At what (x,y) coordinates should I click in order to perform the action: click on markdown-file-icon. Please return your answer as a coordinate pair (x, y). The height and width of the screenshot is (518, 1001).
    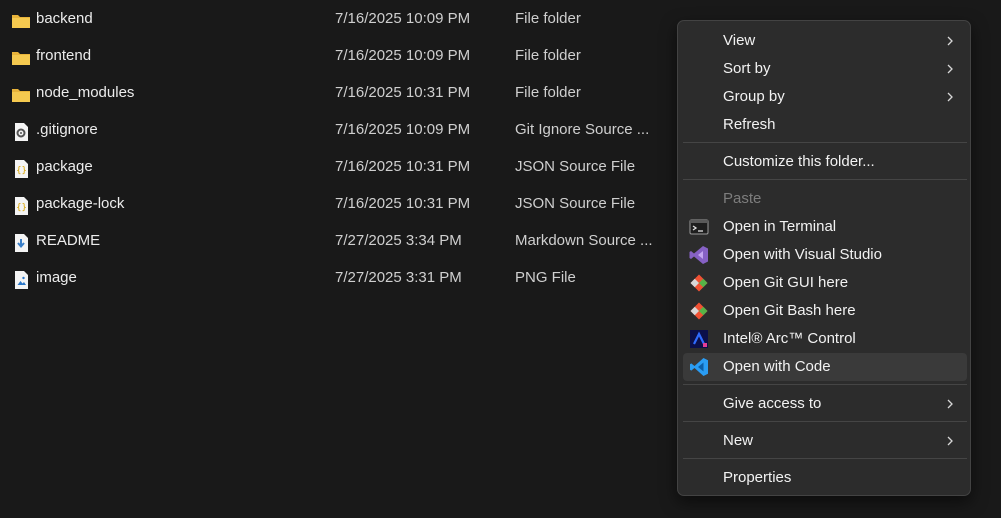
    Looking at the image, I should click on (21, 241).